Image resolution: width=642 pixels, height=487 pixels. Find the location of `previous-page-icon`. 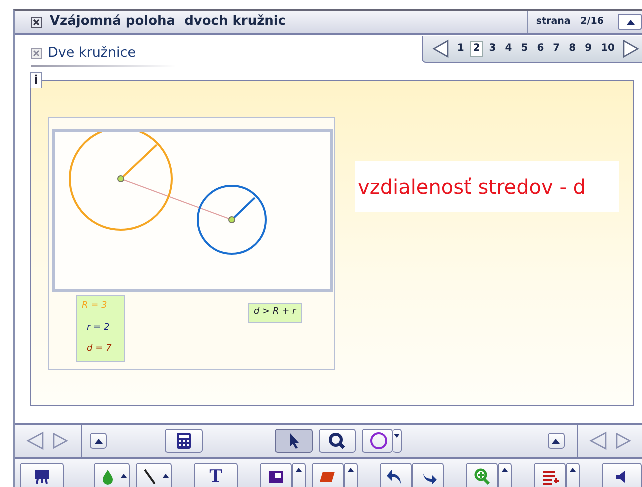

previous-page-icon is located at coordinates (441, 49).